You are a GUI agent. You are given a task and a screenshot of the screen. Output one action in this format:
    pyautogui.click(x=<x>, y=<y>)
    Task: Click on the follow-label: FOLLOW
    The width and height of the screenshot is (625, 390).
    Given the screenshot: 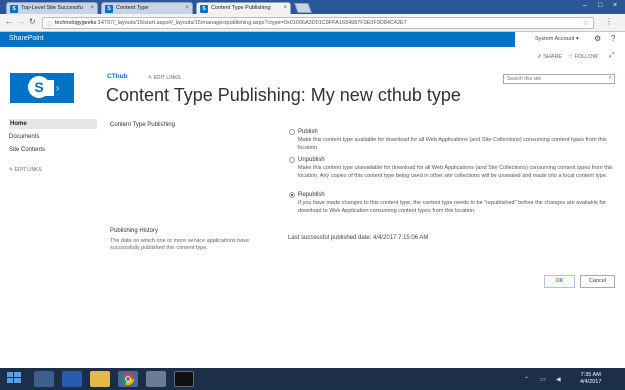 What is the action you would take?
    pyautogui.click(x=586, y=57)
    